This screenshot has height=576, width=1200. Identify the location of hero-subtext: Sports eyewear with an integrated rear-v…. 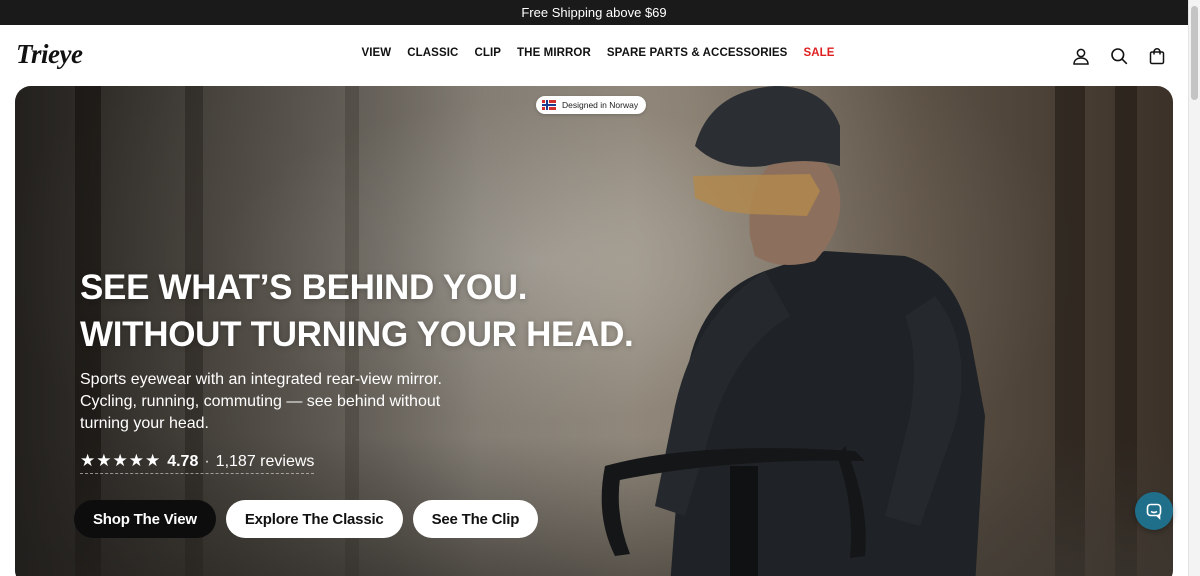
(261, 401).